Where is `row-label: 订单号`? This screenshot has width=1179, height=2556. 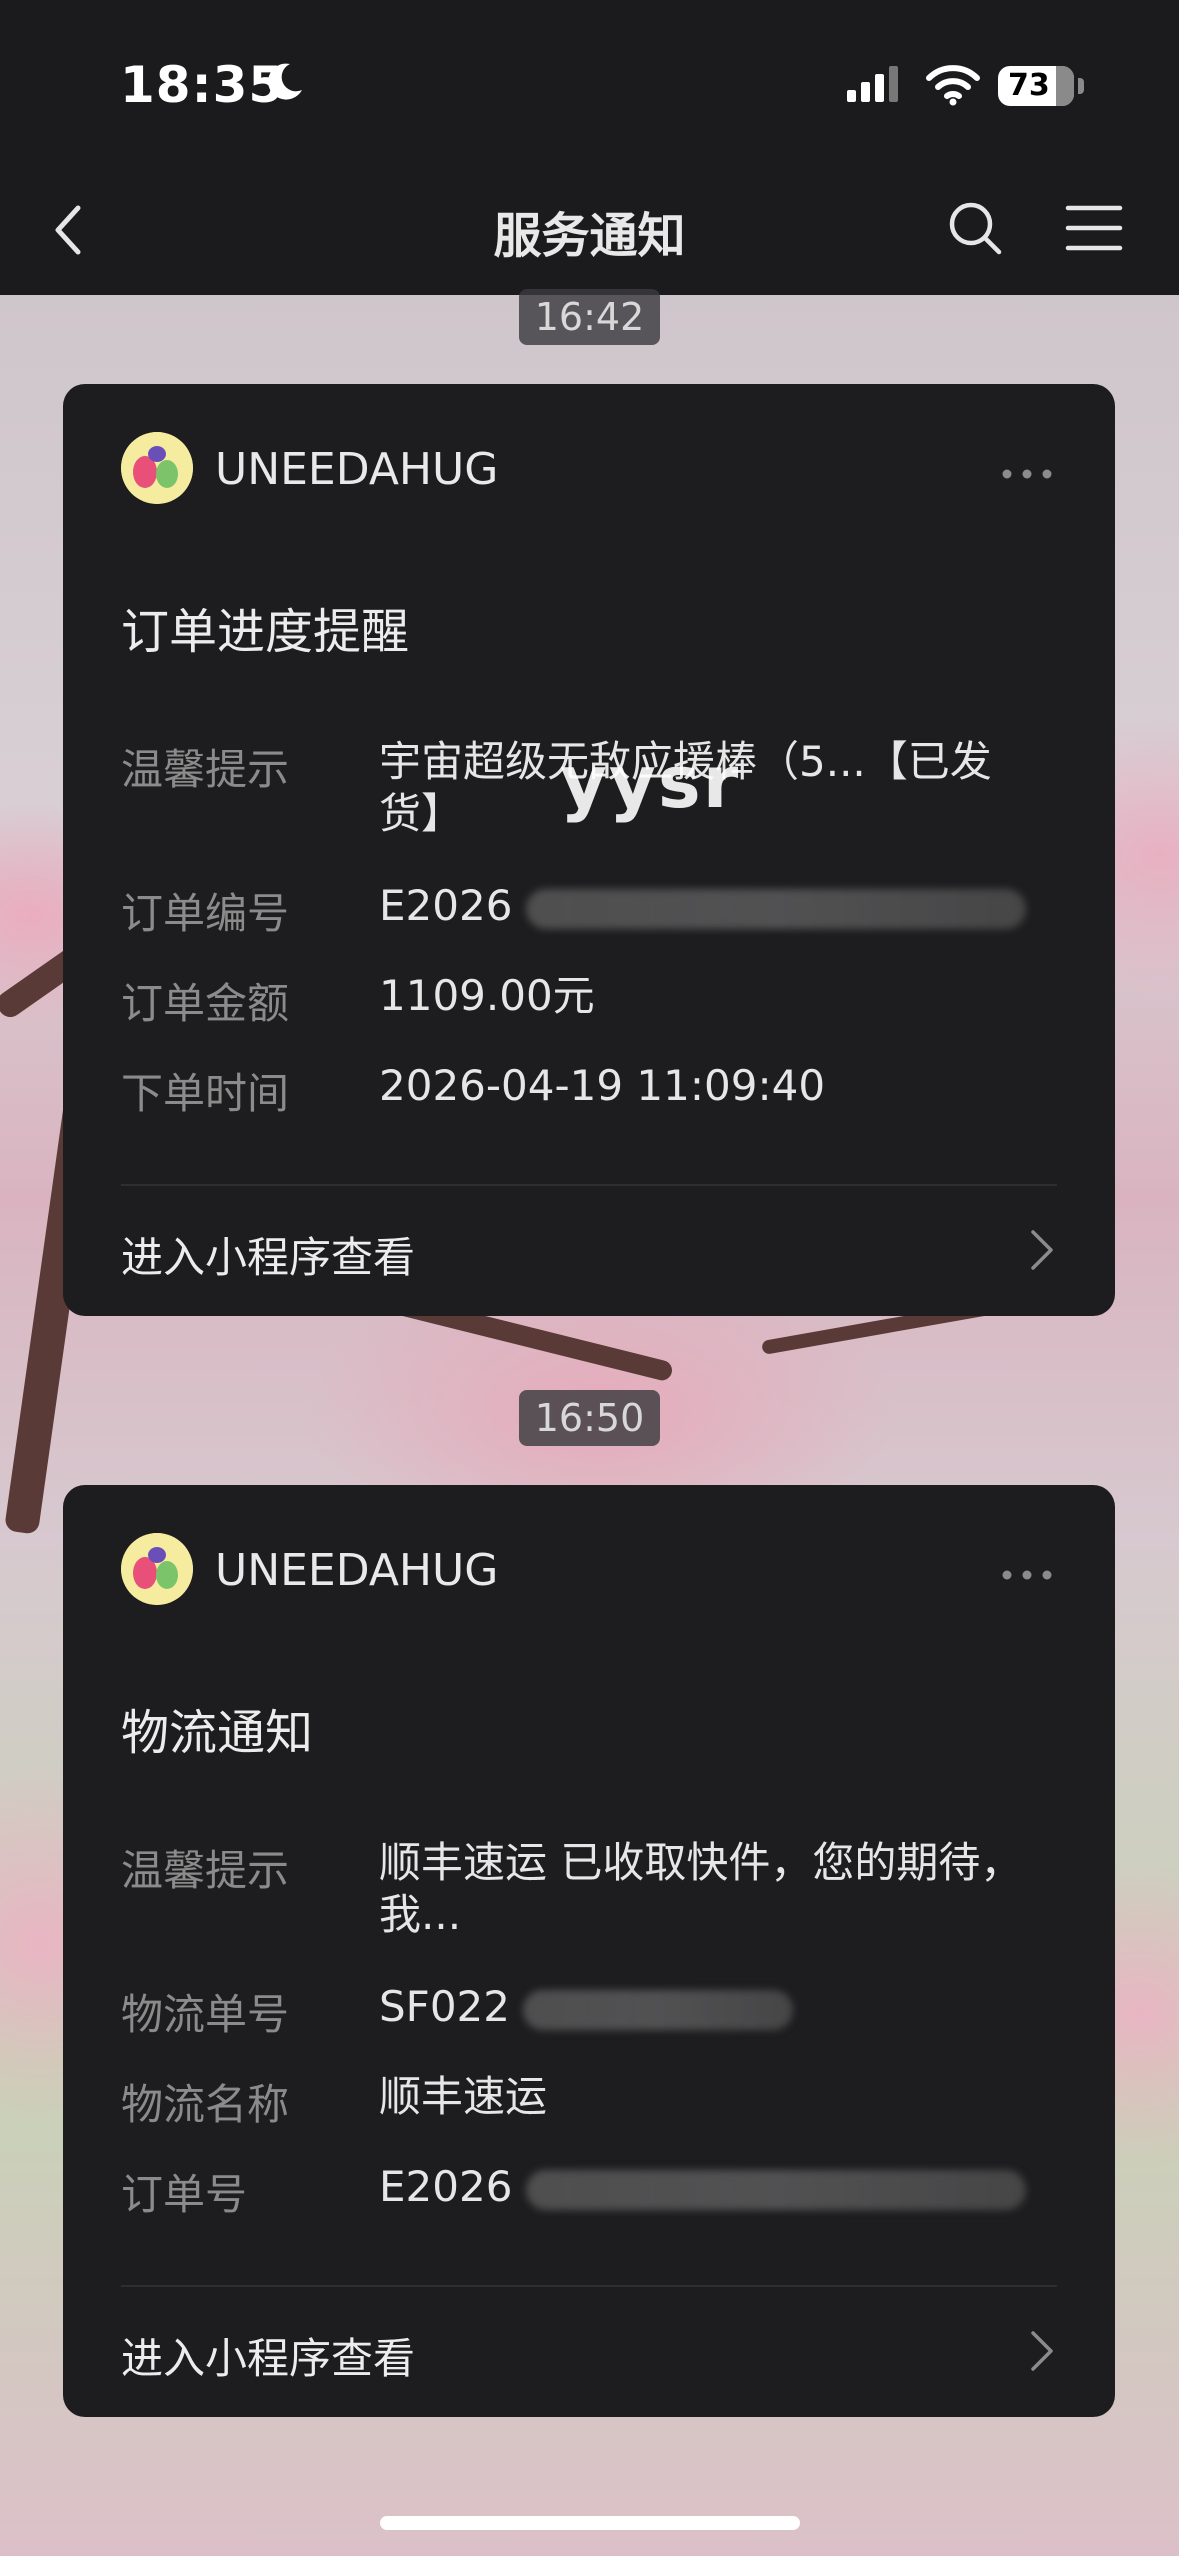 row-label: 订单号 is located at coordinates (184, 2194).